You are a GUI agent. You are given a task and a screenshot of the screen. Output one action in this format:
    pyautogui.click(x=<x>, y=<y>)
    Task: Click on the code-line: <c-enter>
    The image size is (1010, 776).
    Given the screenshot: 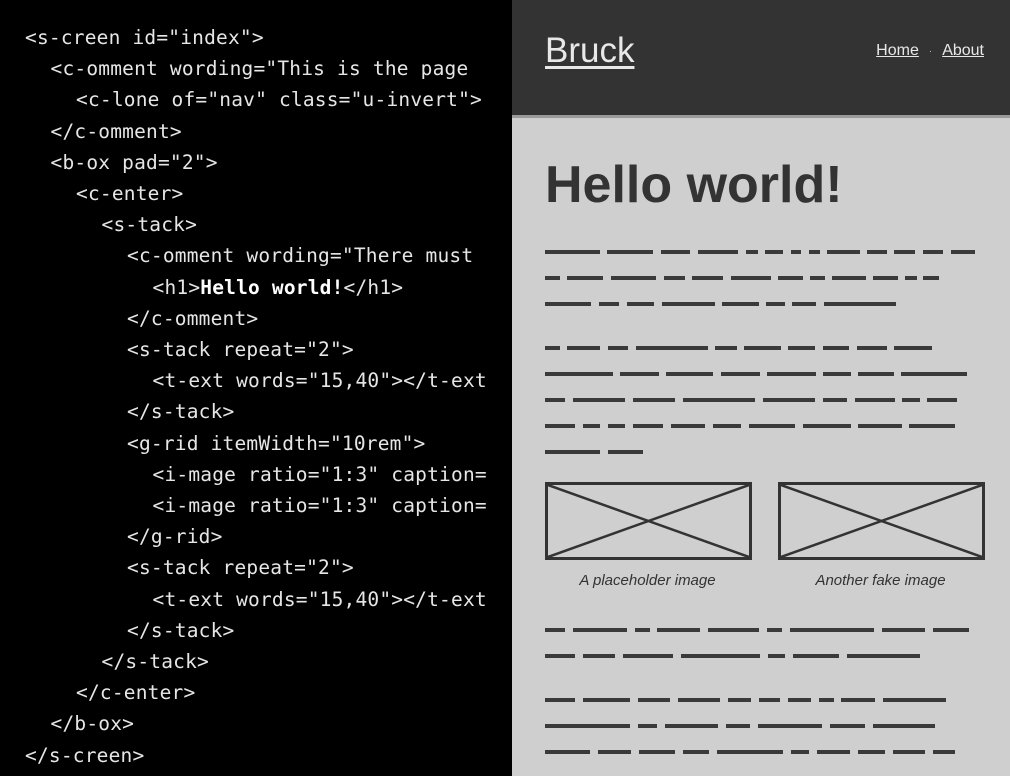 What is the action you would take?
    pyautogui.click(x=129, y=193)
    